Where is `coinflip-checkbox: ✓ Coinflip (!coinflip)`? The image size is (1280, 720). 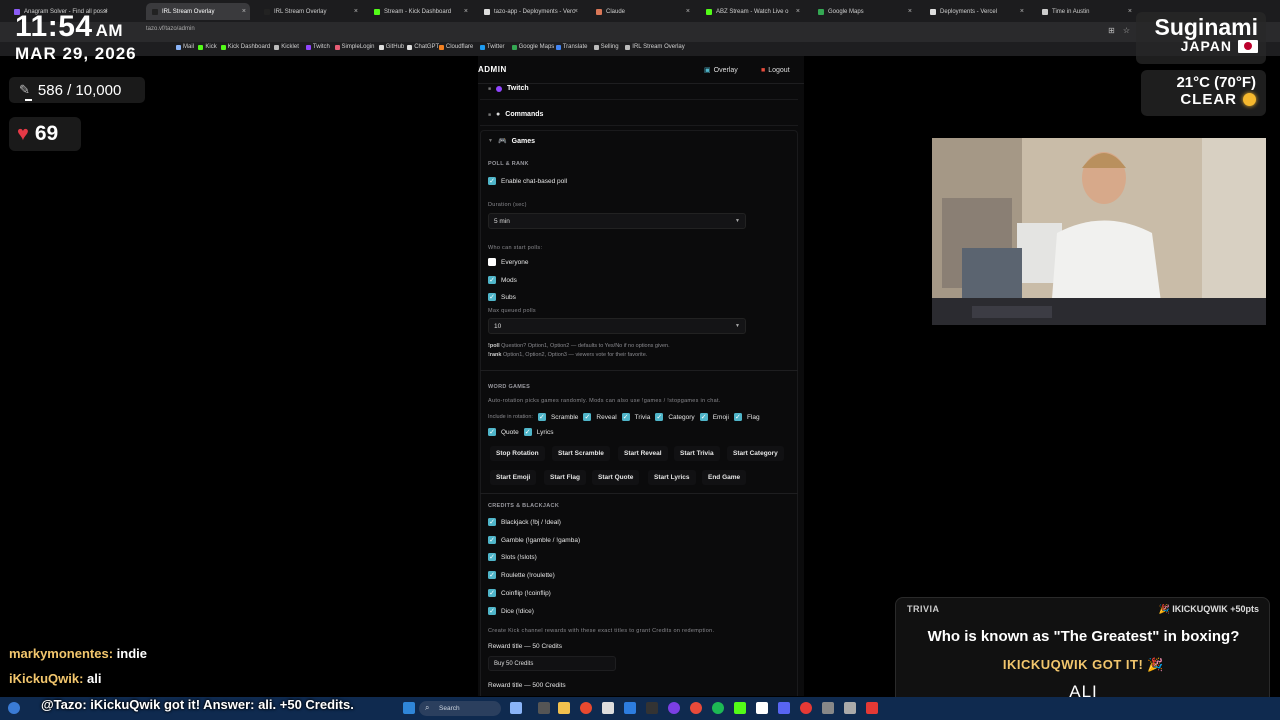 coinflip-checkbox: ✓ Coinflip (!coinflip) is located at coordinates (519, 593).